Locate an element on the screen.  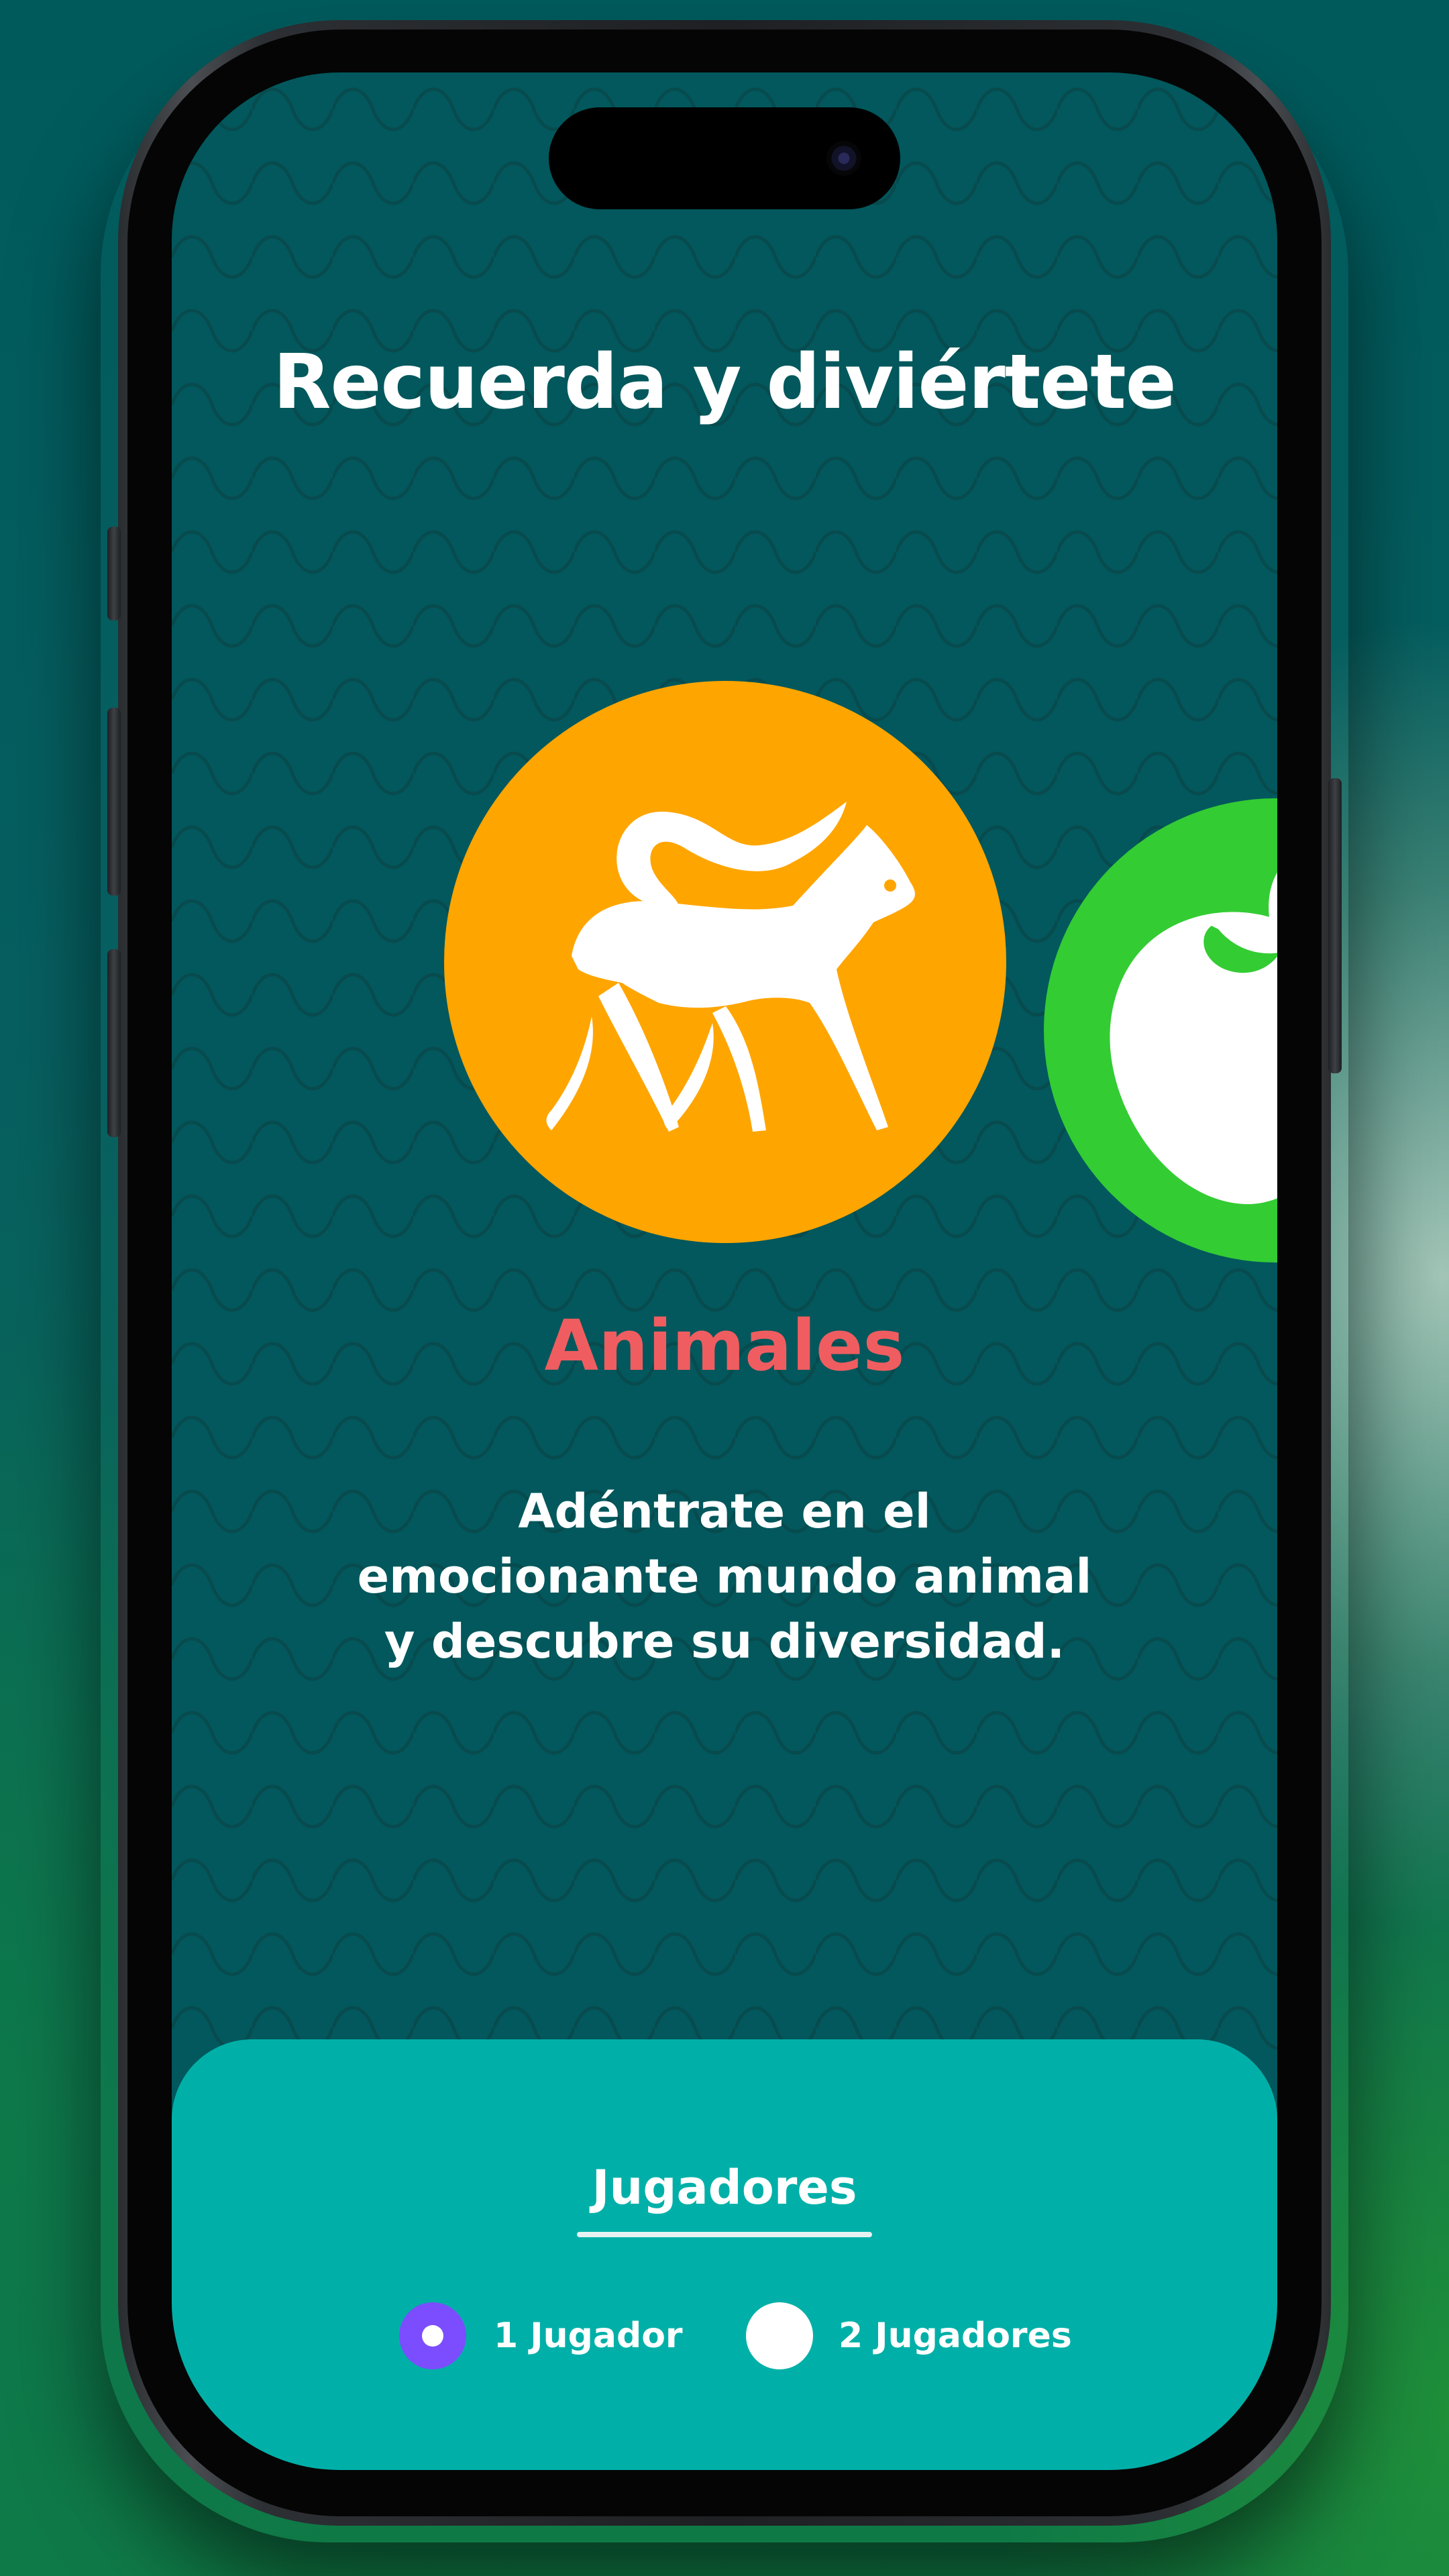
players-title: Jugadores is located at coordinates (724, 2187).